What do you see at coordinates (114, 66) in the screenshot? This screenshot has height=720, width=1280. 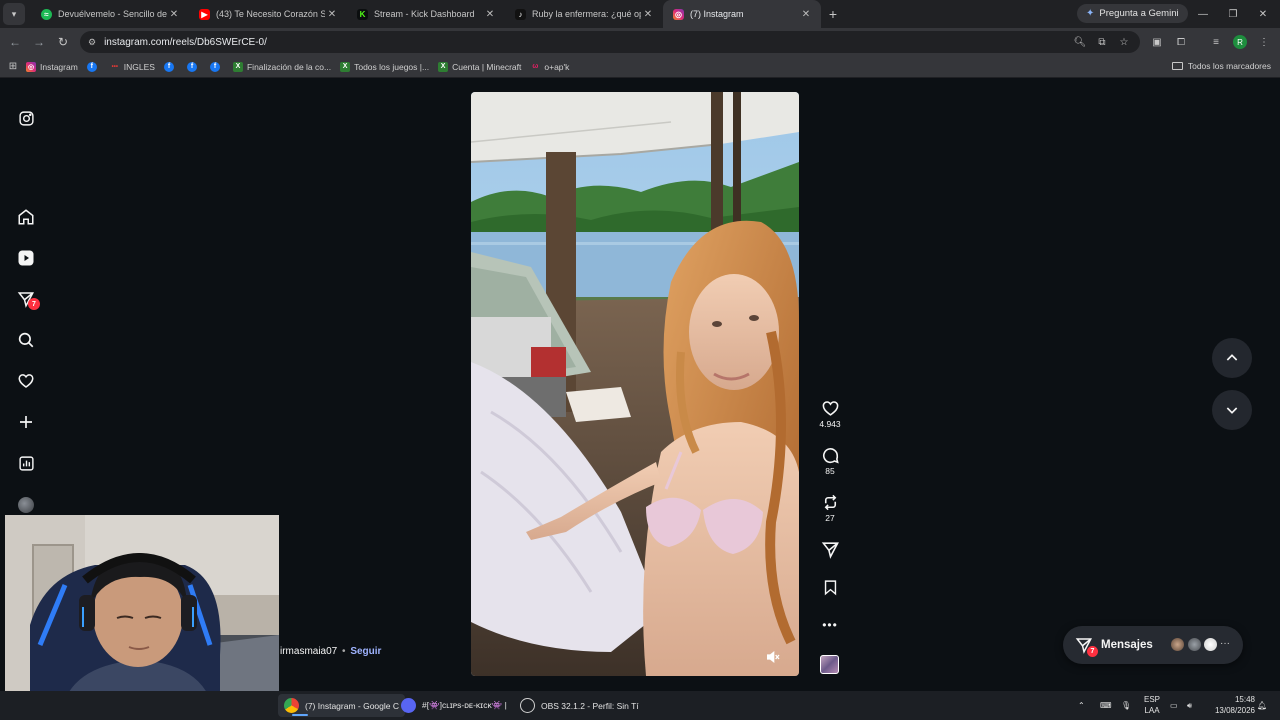 I see `dots-icon: •••` at bounding box center [114, 66].